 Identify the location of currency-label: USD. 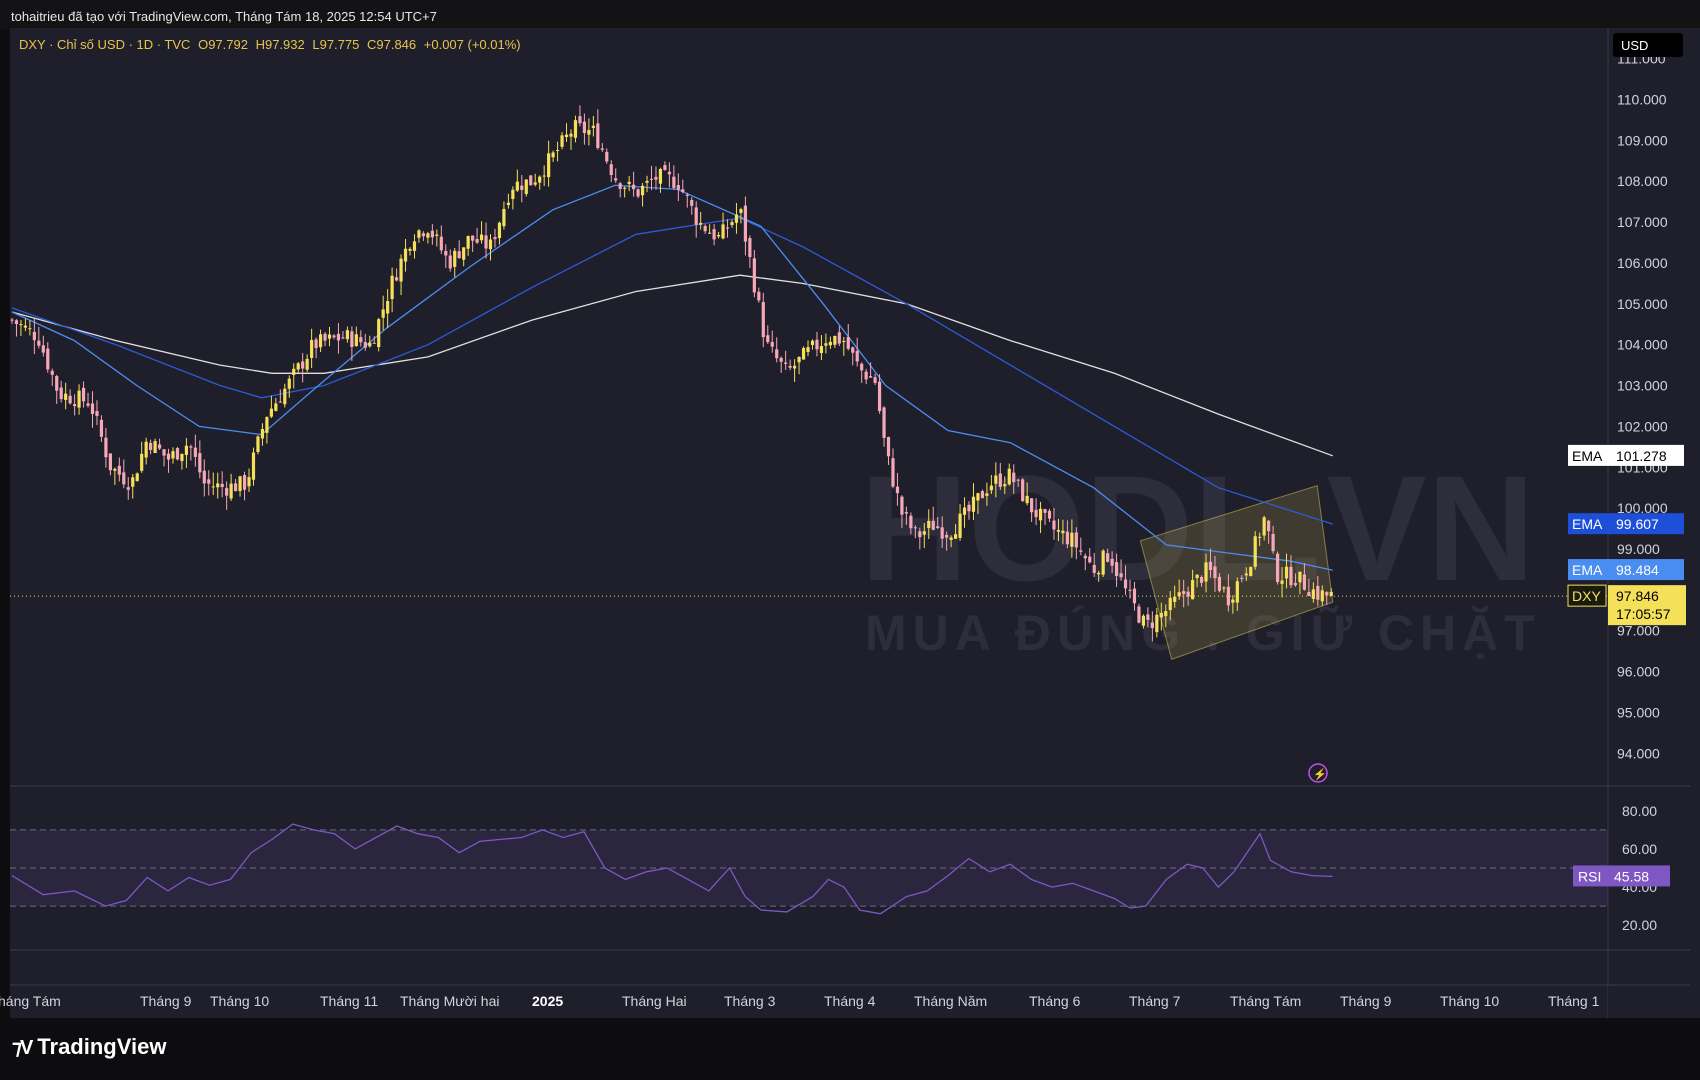
(1634, 45).